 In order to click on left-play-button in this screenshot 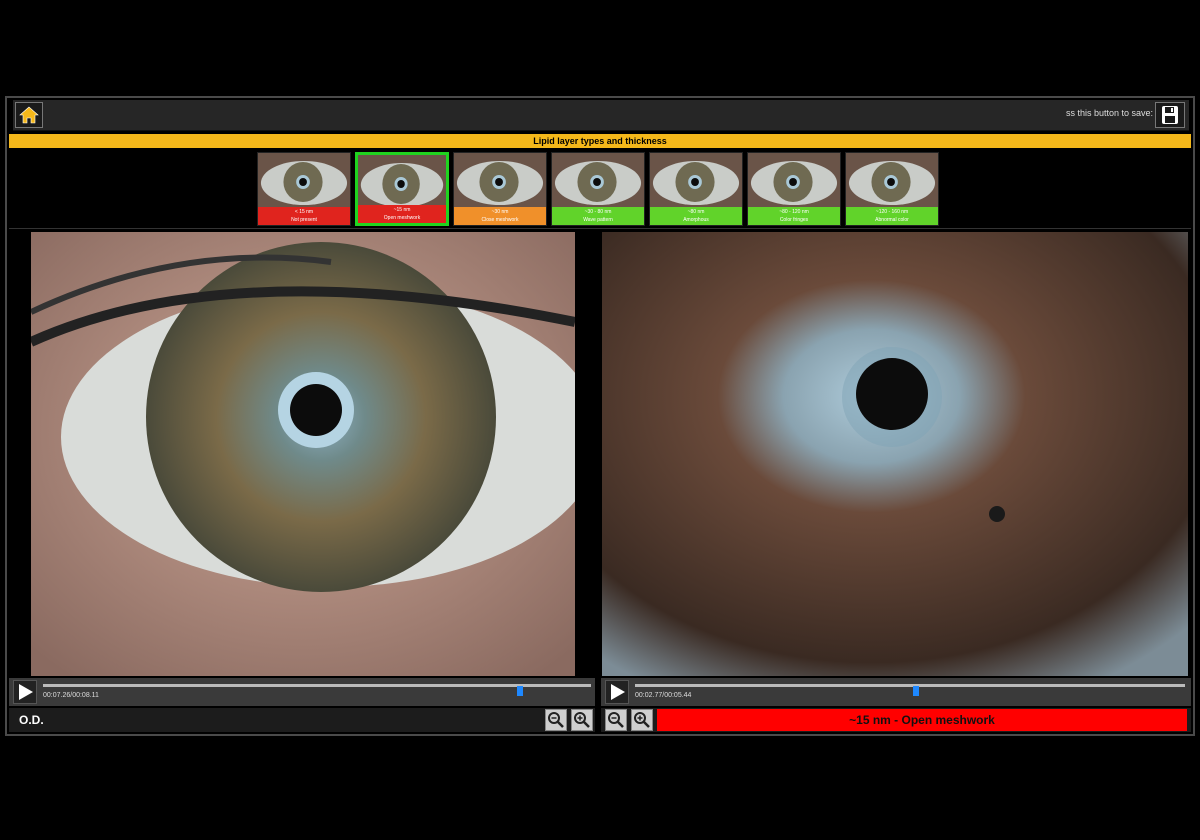, I will do `click(25, 692)`.